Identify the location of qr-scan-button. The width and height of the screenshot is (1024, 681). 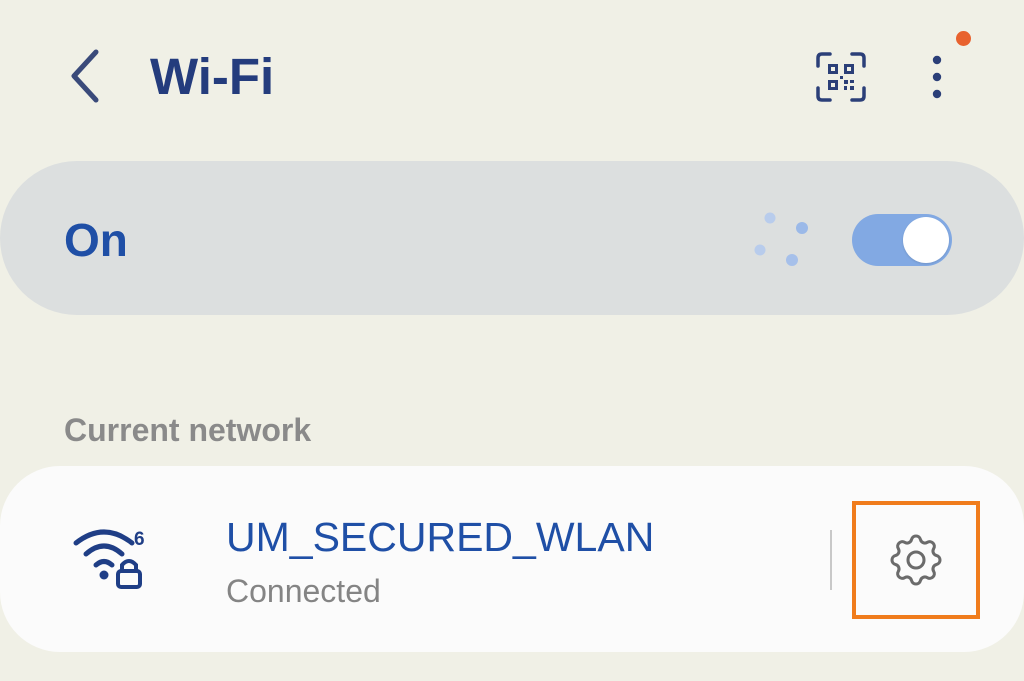
(841, 77).